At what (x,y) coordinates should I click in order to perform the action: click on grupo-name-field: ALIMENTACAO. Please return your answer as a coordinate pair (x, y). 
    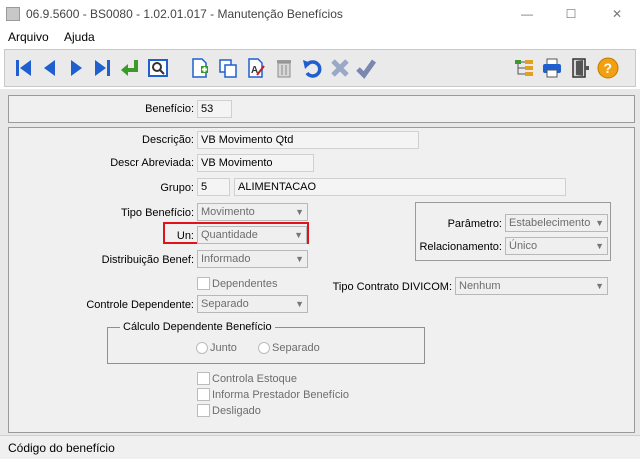
    Looking at the image, I should click on (400, 187).